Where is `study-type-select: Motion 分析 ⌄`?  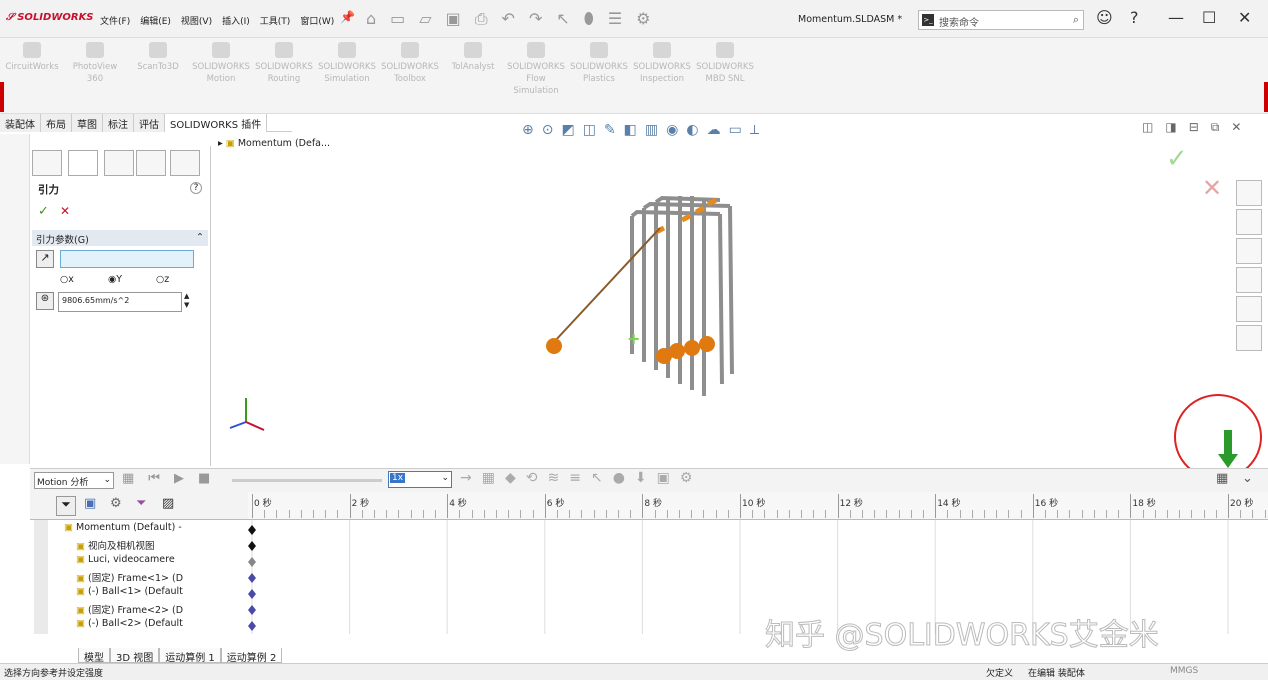
study-type-select: Motion 分析 ⌄ is located at coordinates (74, 480).